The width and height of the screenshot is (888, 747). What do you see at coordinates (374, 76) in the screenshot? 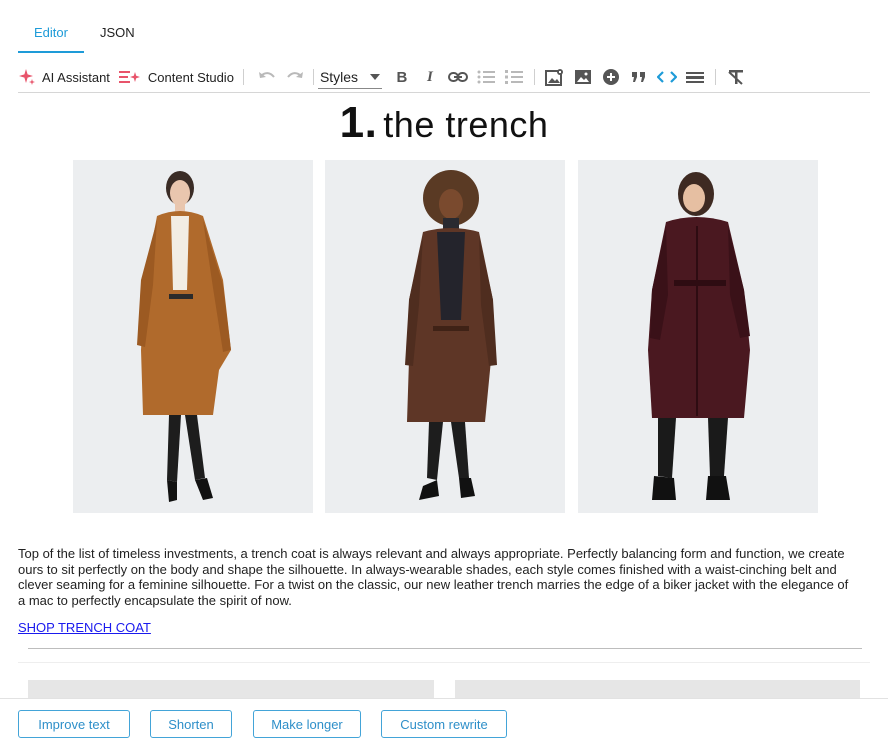
I see `caret-down-icon` at bounding box center [374, 76].